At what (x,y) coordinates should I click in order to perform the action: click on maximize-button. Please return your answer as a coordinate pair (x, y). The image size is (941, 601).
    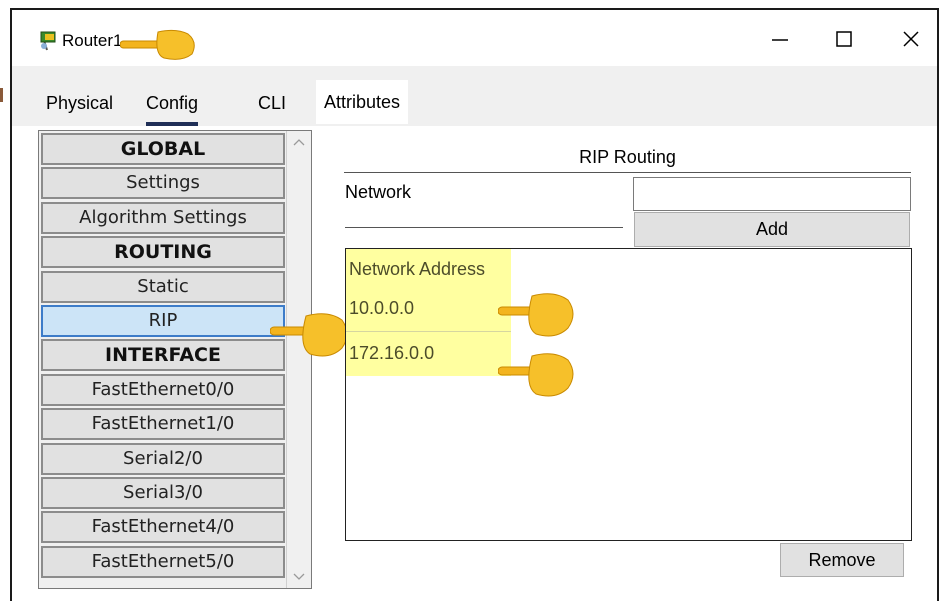
    Looking at the image, I should click on (844, 39).